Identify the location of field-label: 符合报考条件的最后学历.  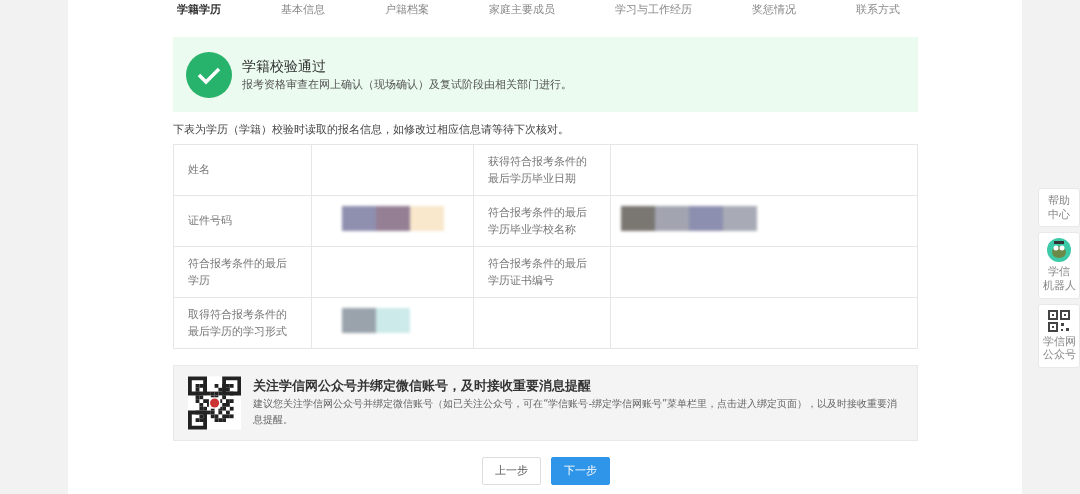
(242, 272).